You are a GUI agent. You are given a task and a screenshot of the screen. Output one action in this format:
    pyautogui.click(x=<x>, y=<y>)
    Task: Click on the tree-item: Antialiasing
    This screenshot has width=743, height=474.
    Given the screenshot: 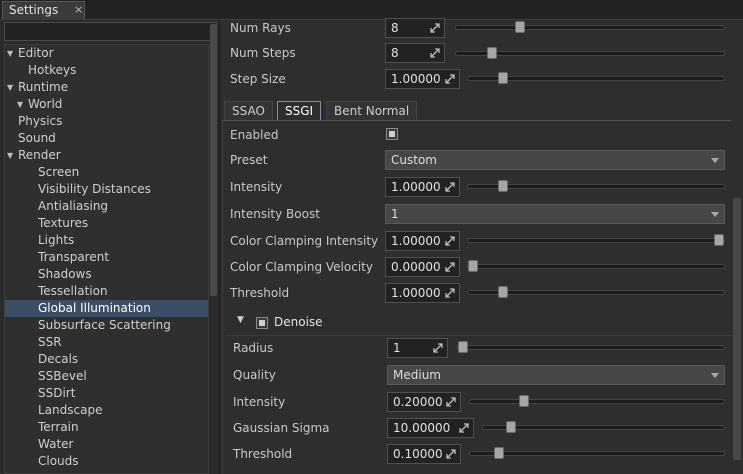 What is the action you would take?
    pyautogui.click(x=106, y=206)
    